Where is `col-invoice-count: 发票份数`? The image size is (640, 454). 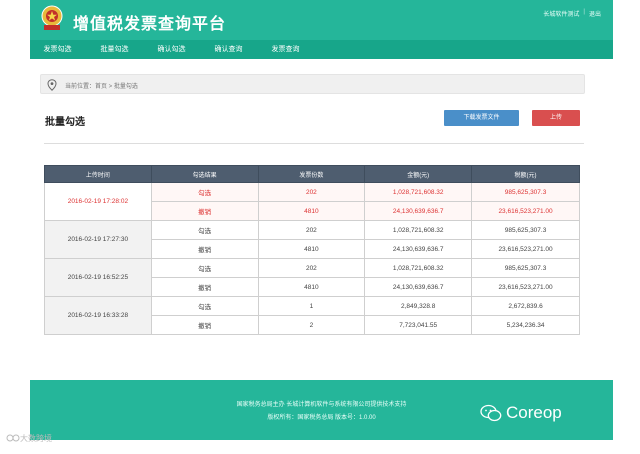 col-invoice-count: 发票份数 is located at coordinates (311, 174).